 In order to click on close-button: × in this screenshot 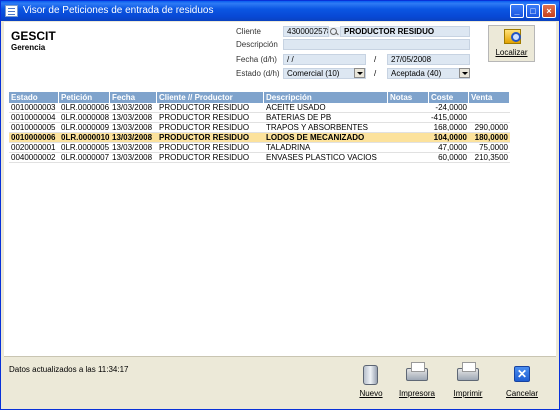, I will do `click(549, 11)`.